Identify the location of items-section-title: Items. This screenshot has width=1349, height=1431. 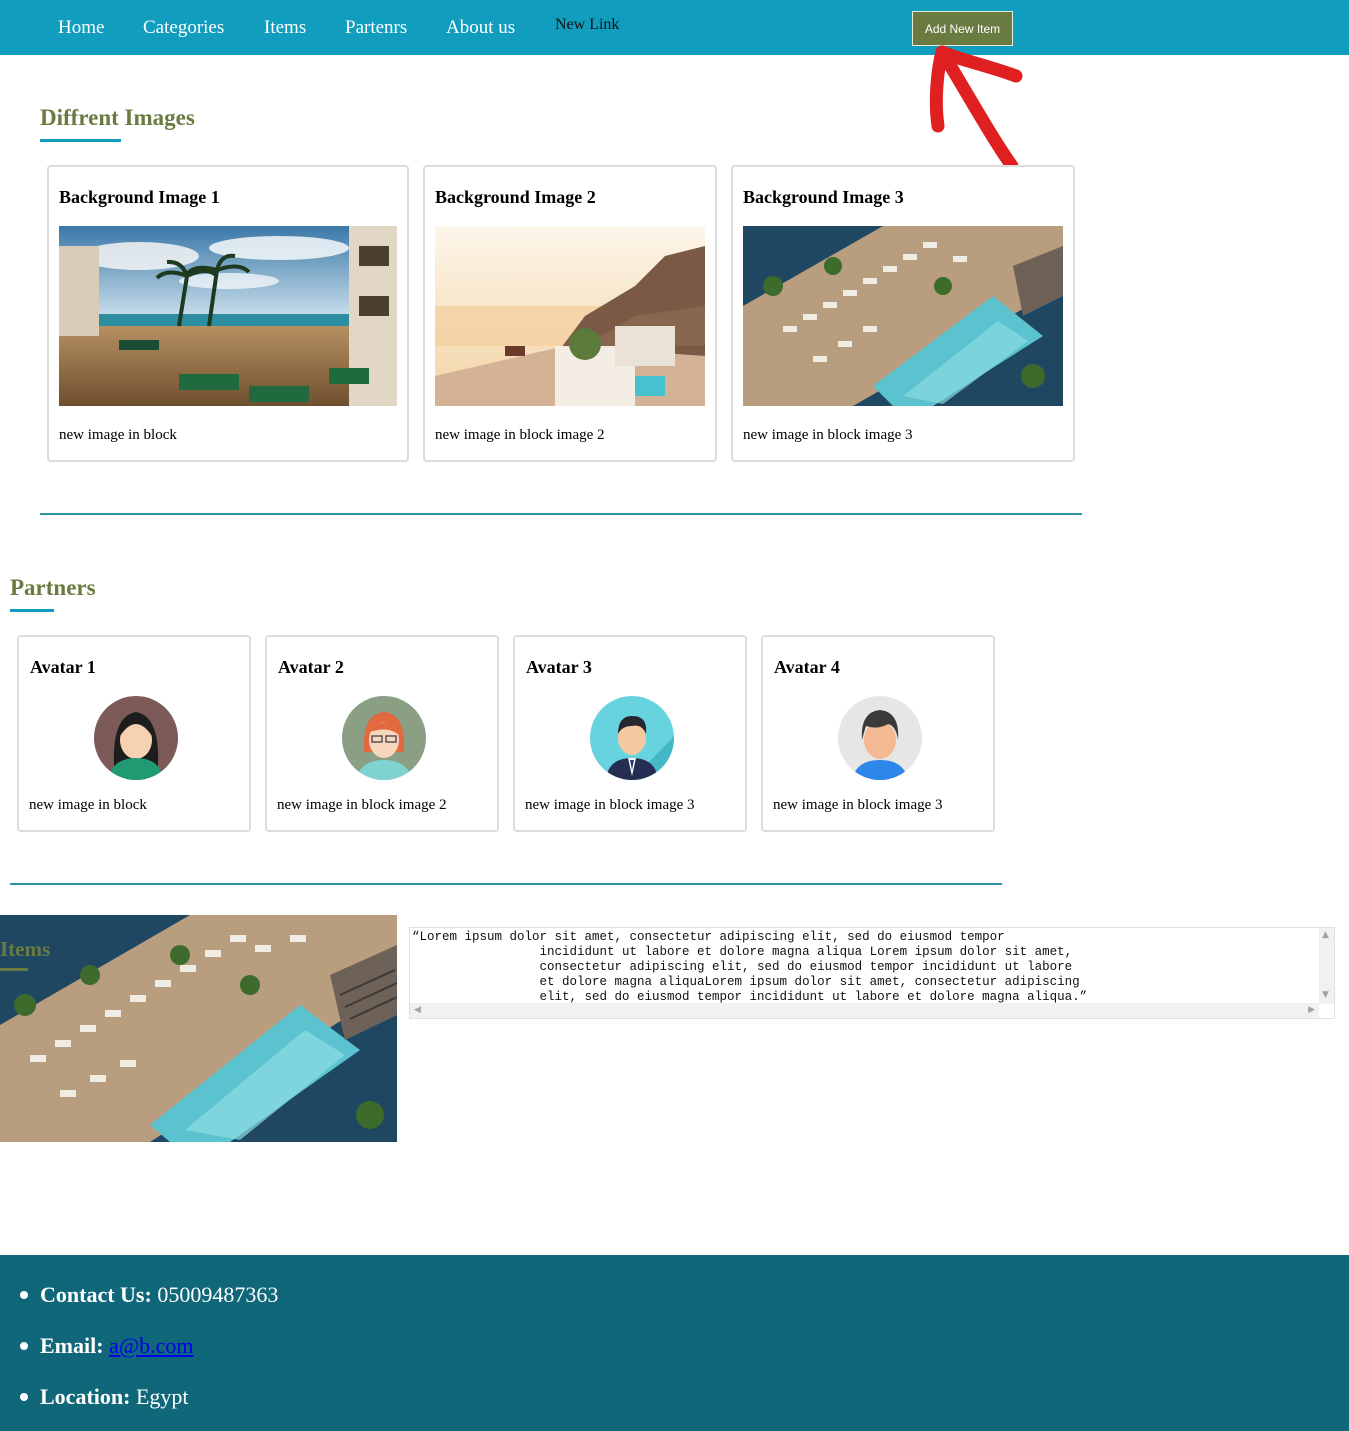
(25, 949).